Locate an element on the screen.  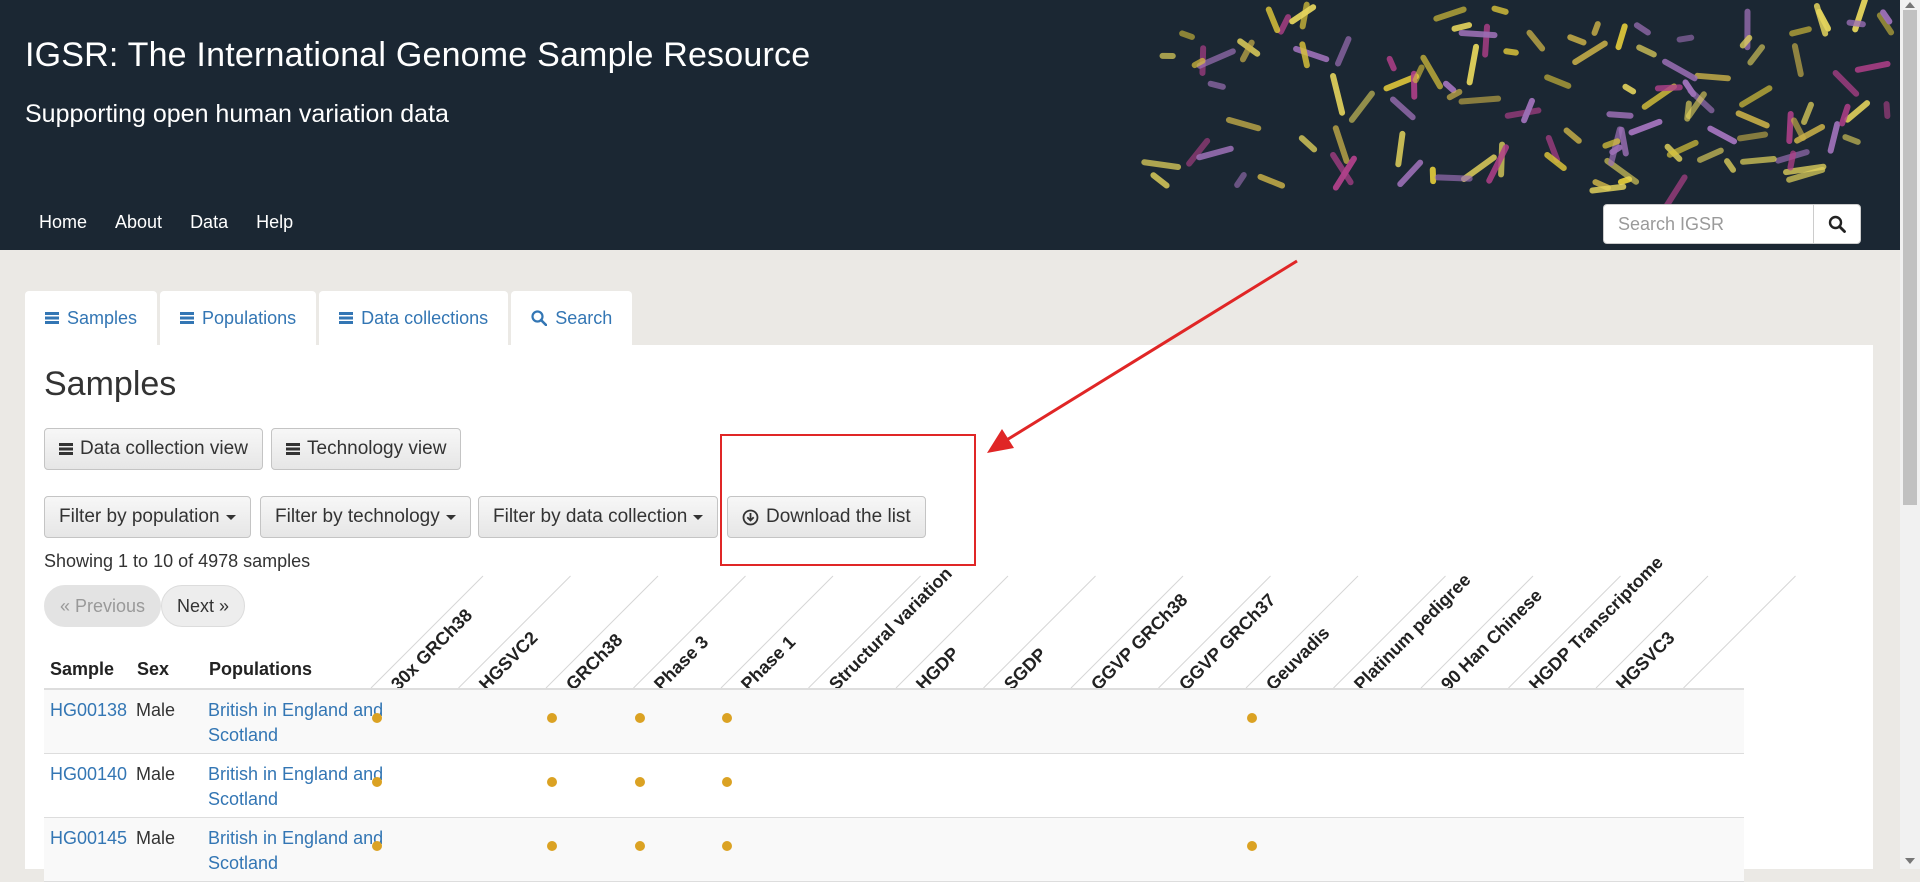
tab-label: Populations is located at coordinates (249, 317).